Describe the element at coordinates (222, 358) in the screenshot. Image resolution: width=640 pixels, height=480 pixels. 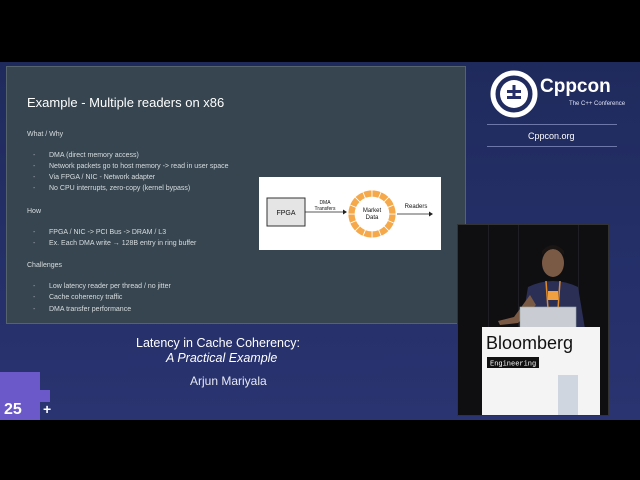
I see `talk-subtitle: A Practical Example` at that location.